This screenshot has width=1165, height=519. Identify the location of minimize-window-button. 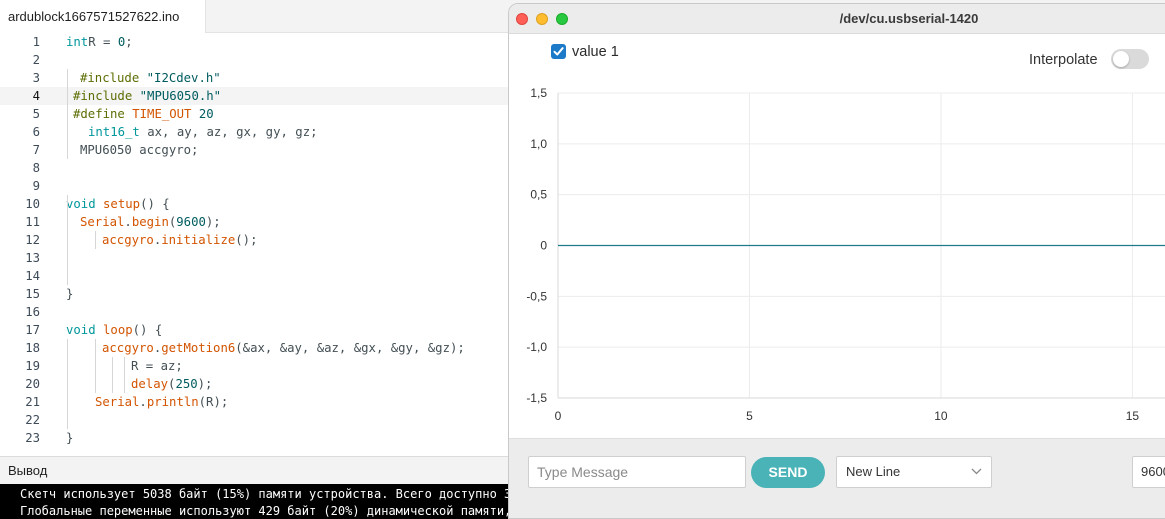
(542, 19).